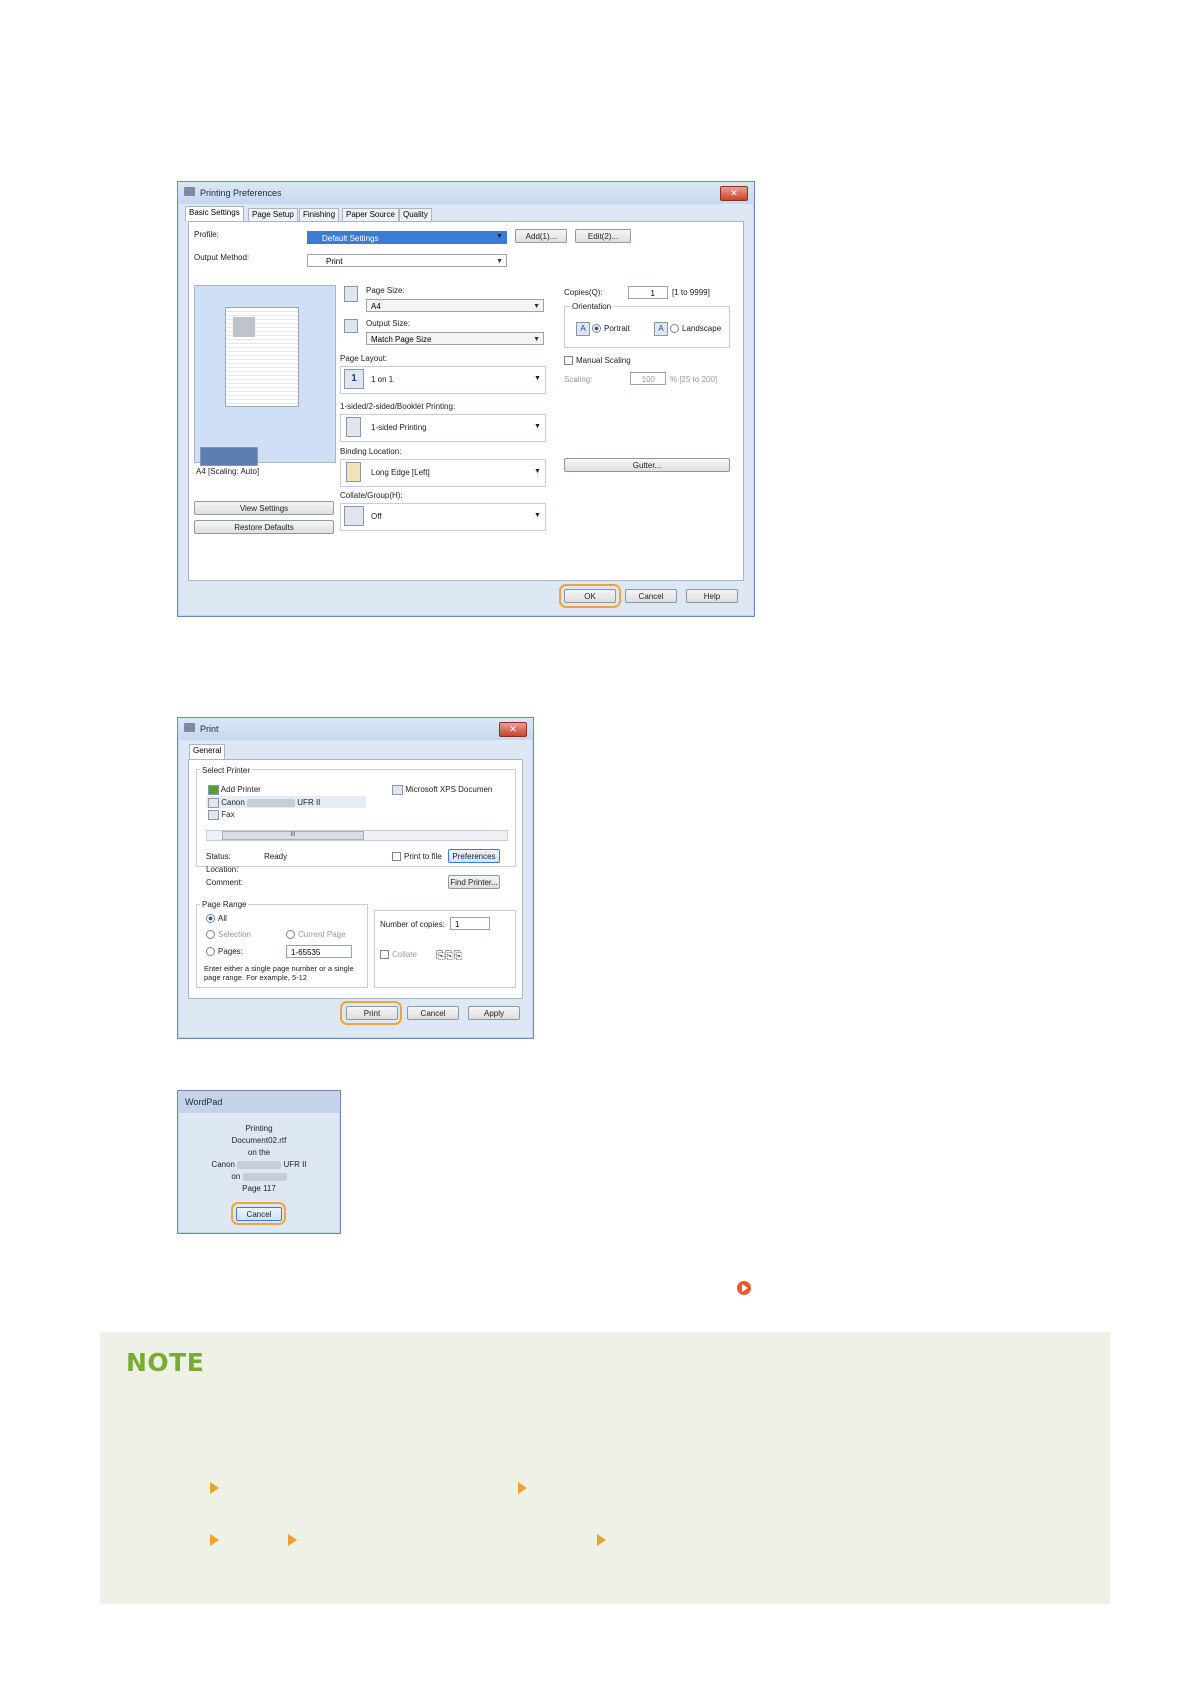  I want to click on collate-pages-icon: ⎘⎘⎘, so click(449, 956).